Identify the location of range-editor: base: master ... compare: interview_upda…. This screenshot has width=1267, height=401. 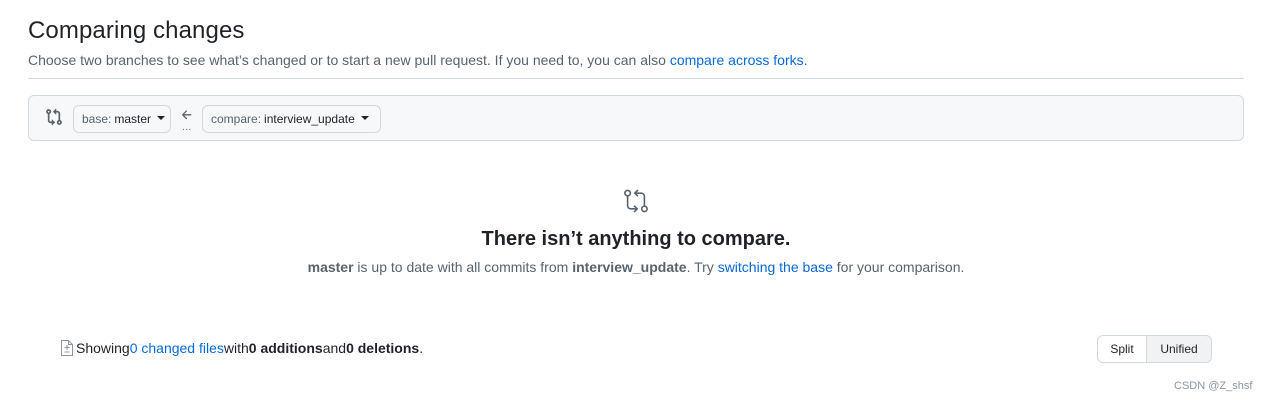
(636, 118).